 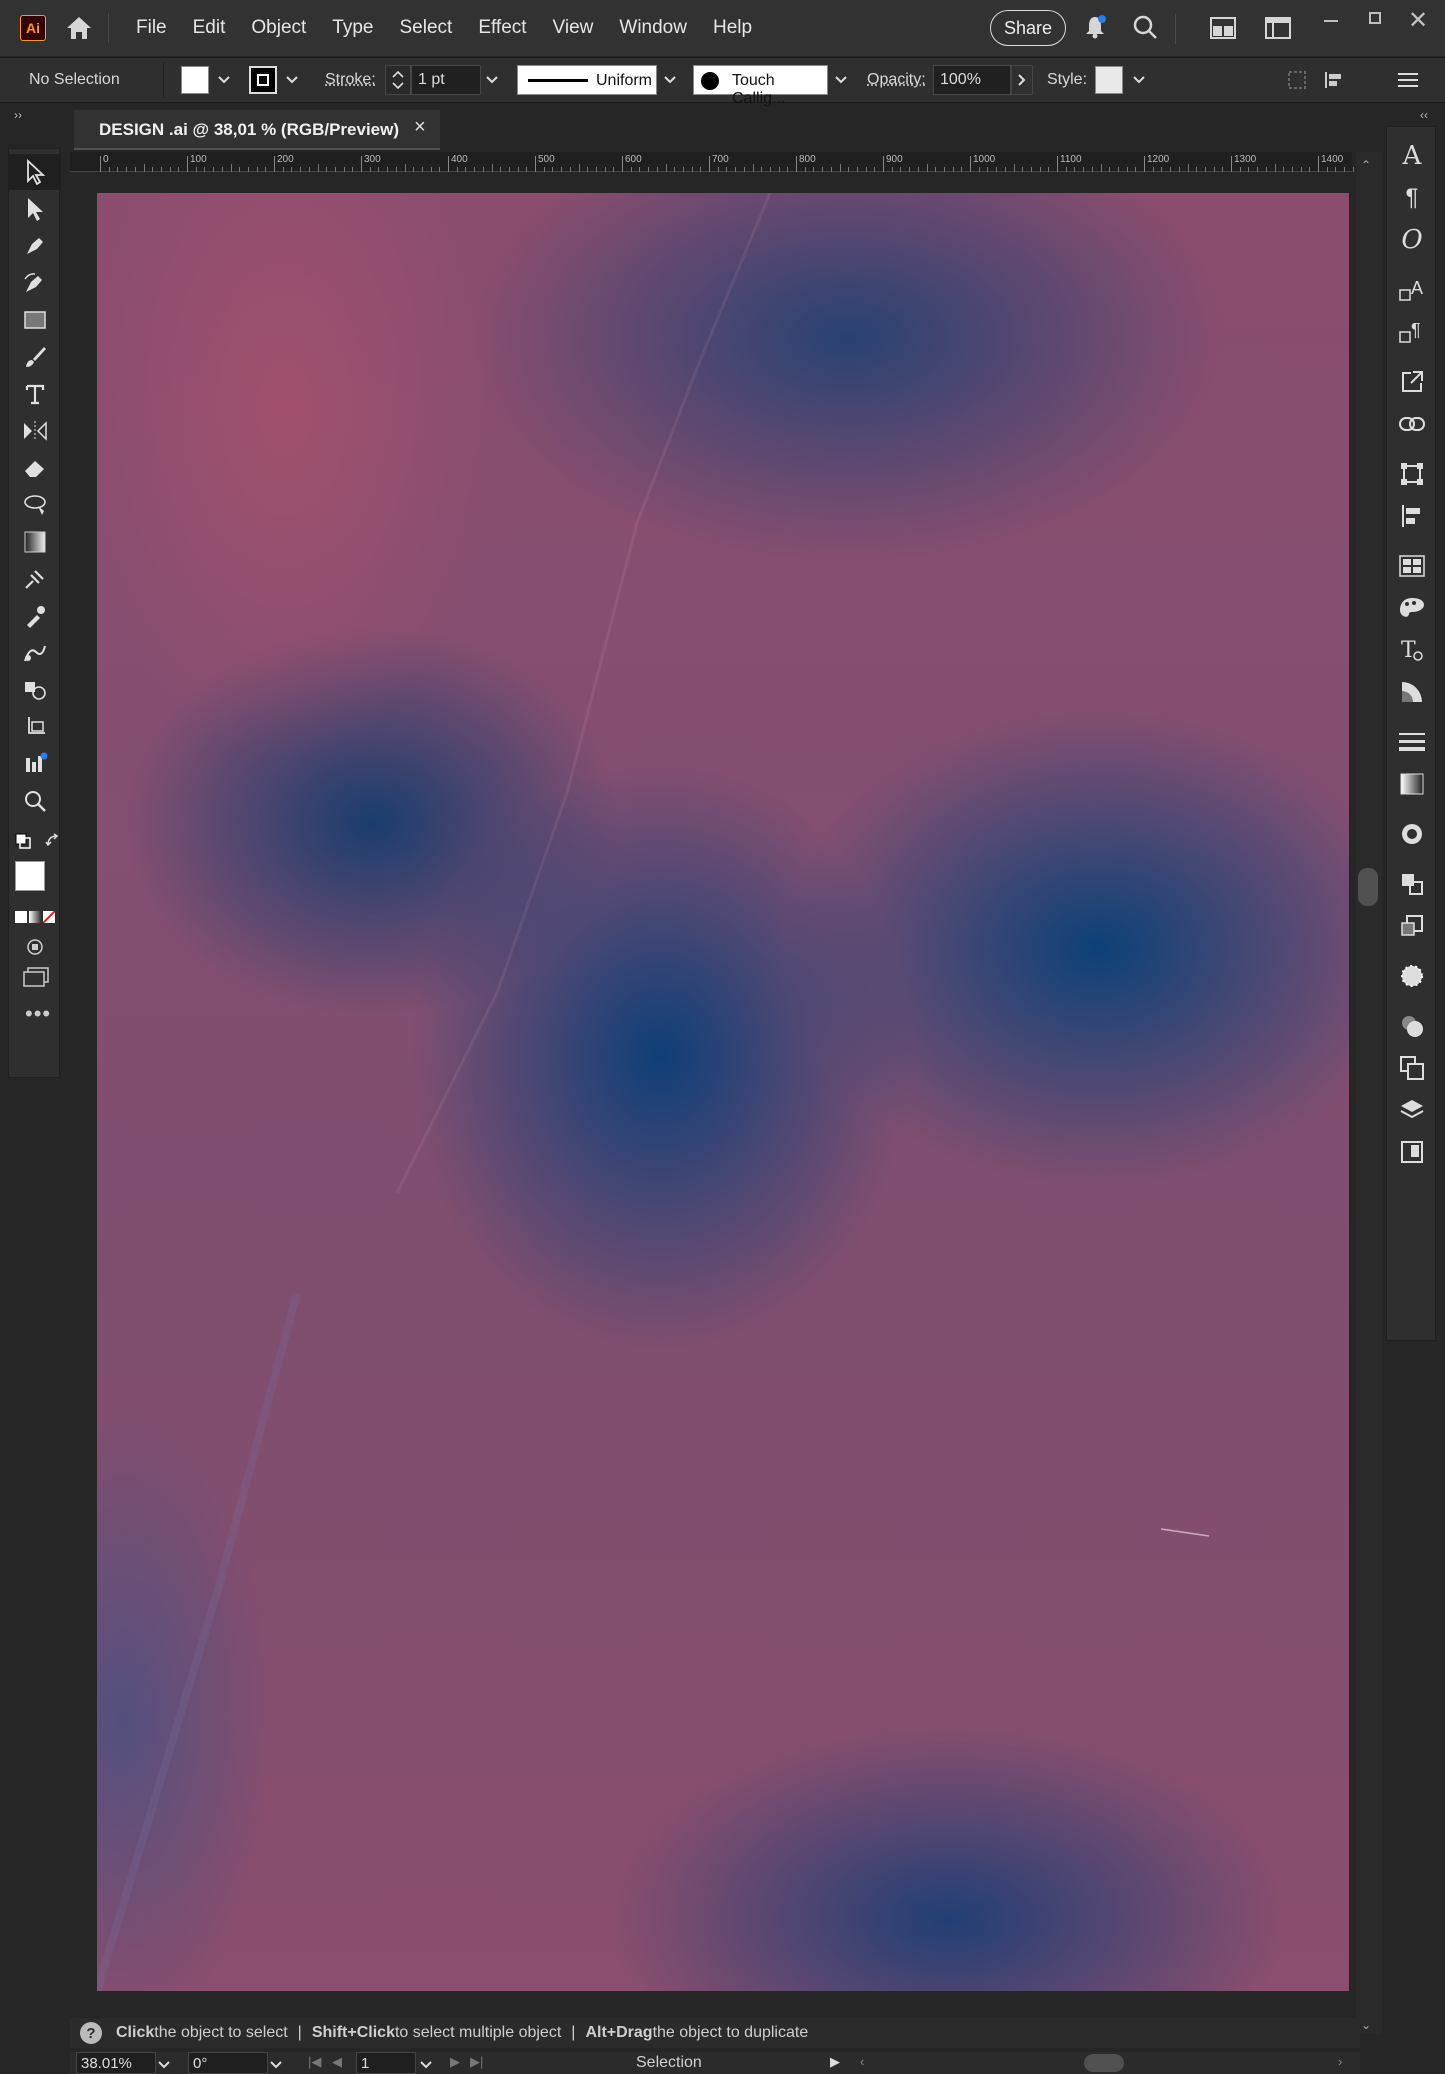 I want to click on export-icon, so click(x=1412, y=382).